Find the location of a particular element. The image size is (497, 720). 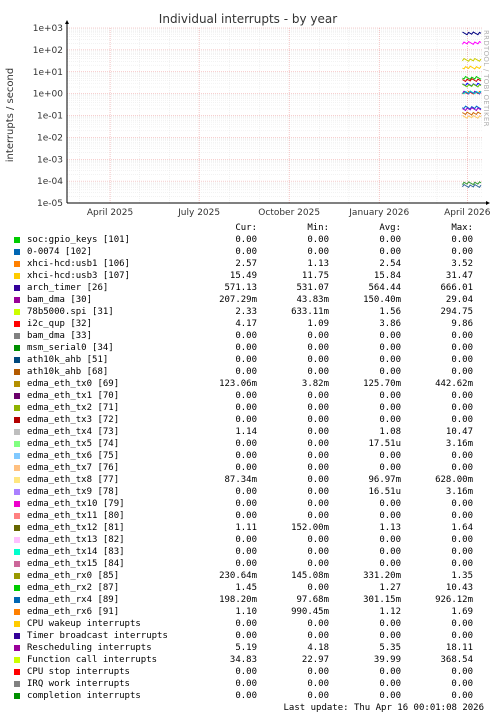

legend-cur: 87.34m is located at coordinates (240, 480).